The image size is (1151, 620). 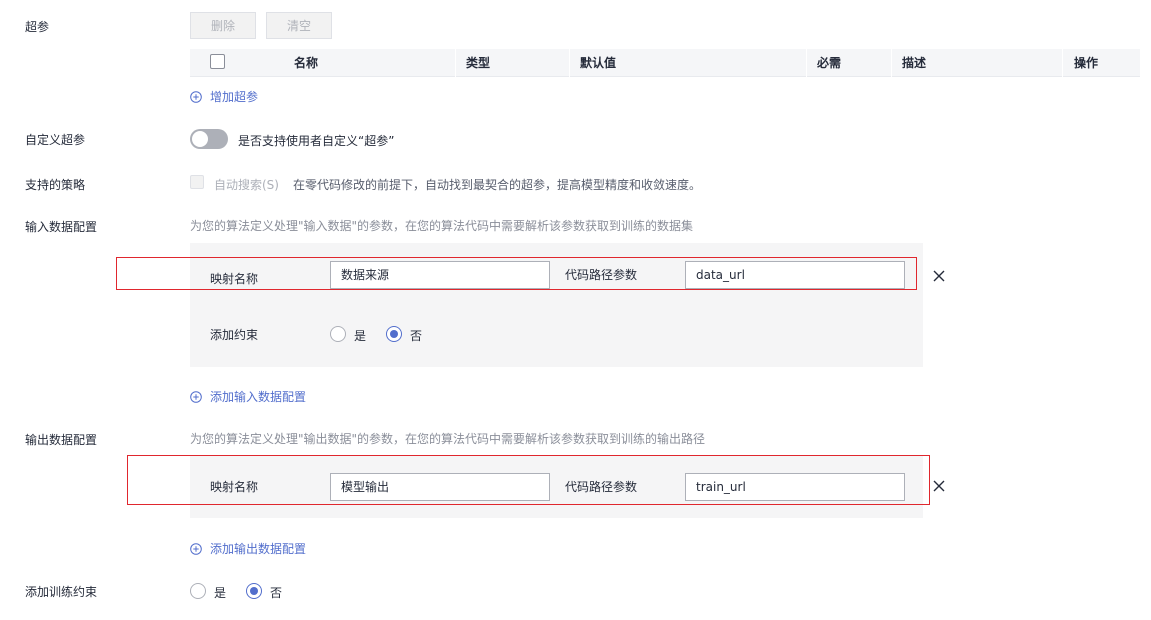 What do you see at coordinates (306, 63) in the screenshot?
I see `column-name: 名称` at bounding box center [306, 63].